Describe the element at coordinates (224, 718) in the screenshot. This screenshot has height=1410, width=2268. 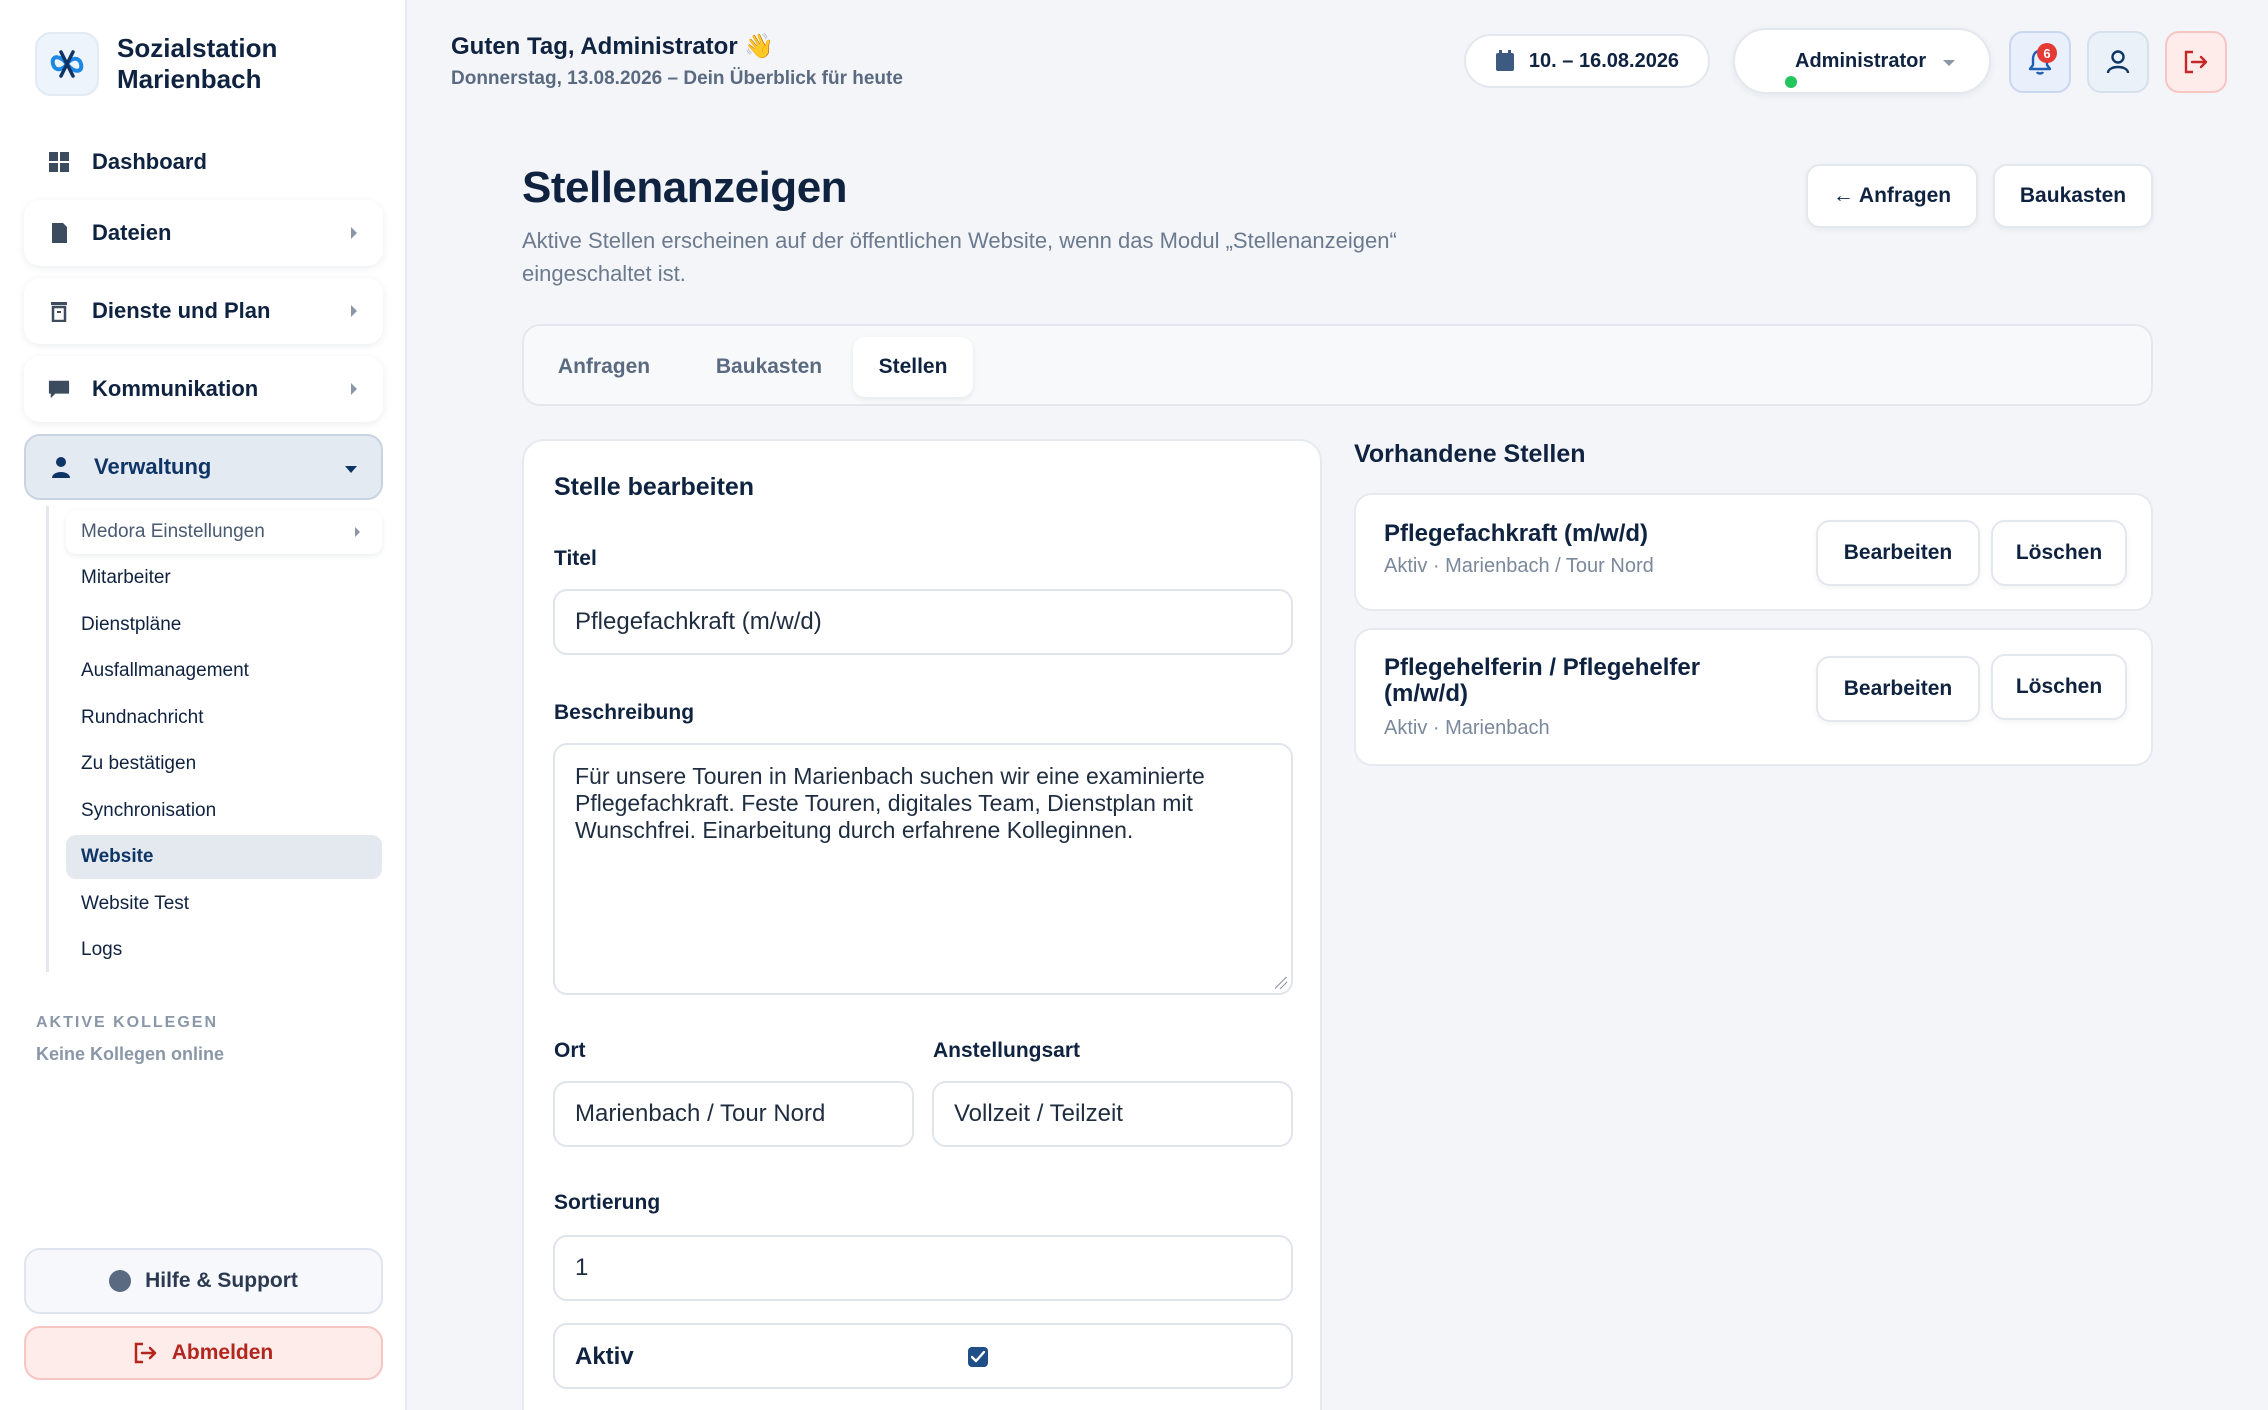
I see `subnav-item-rundnachricht: Rundnachricht` at that location.